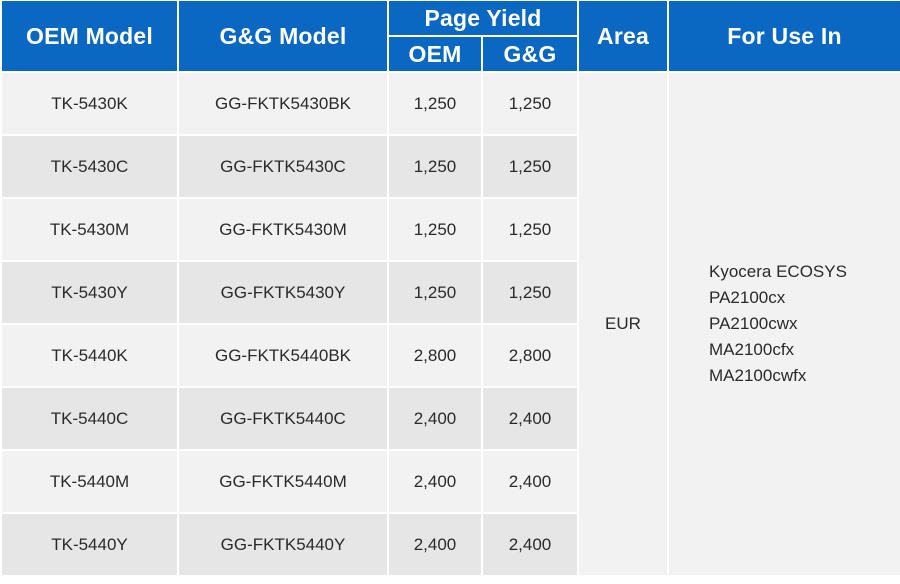 The height and width of the screenshot is (584, 900). Describe the element at coordinates (283, 355) in the screenshot. I see `gg-model-cell: GG-FKTK5440BK` at that location.